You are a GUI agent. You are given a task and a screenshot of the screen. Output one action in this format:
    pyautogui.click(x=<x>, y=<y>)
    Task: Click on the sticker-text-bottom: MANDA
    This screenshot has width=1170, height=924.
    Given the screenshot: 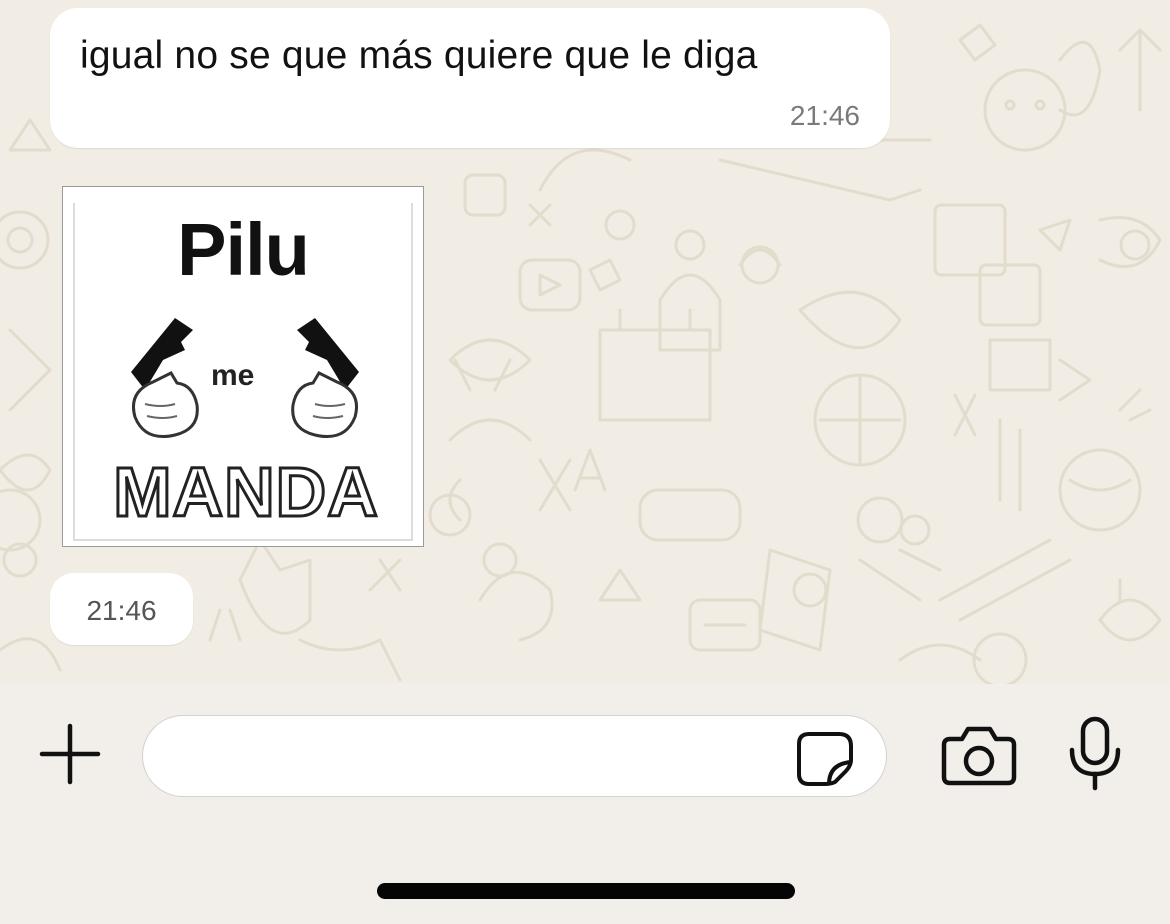 What is the action you would take?
    pyautogui.click(x=246, y=492)
    